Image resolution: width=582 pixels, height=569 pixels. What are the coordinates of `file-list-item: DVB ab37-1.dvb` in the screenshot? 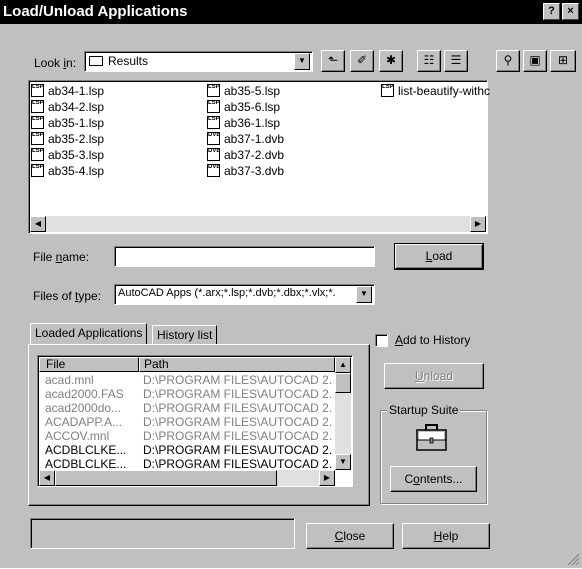 It's located at (245, 139).